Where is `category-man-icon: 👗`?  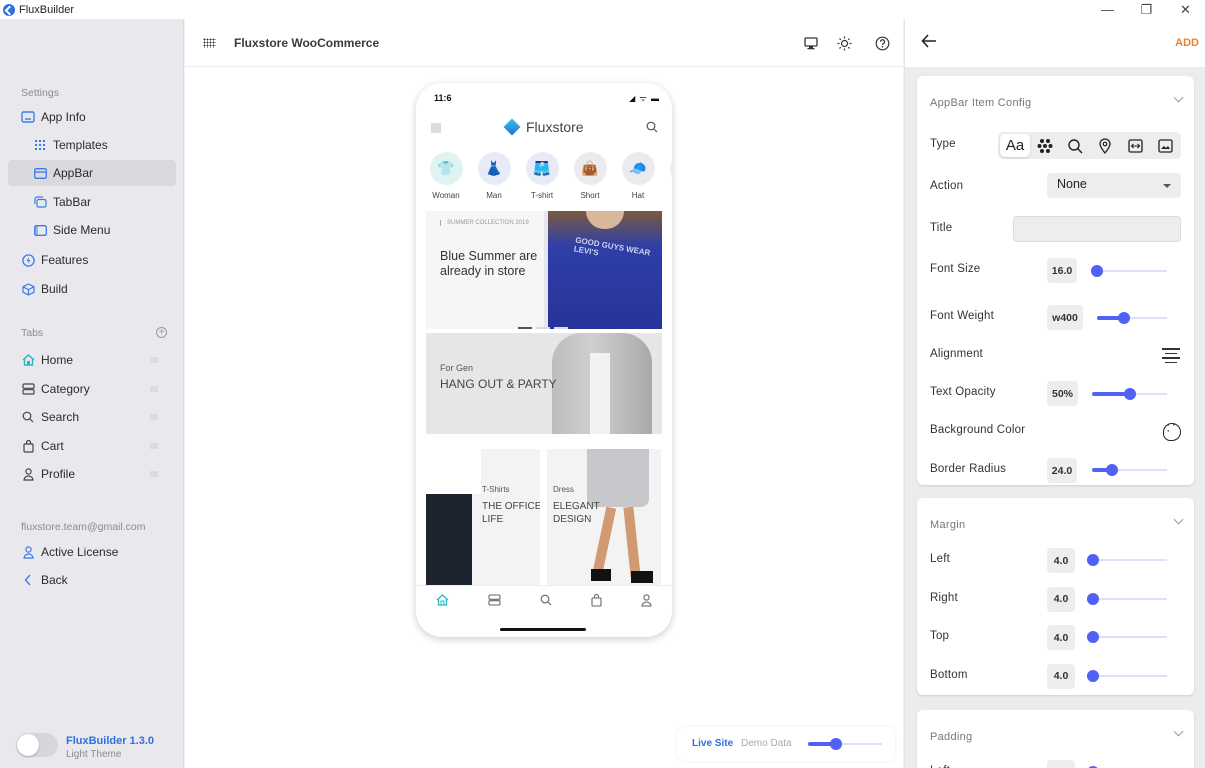 category-man-icon: 👗 is located at coordinates (494, 168).